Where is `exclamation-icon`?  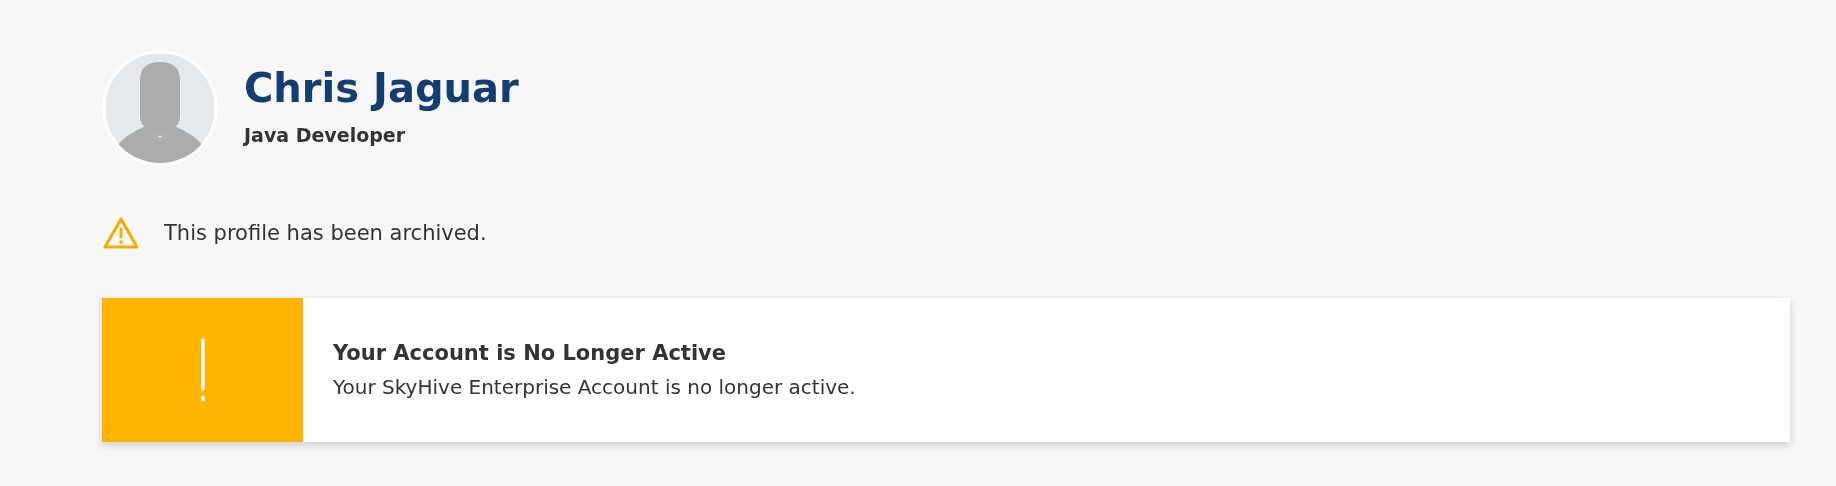
exclamation-icon is located at coordinates (202, 370).